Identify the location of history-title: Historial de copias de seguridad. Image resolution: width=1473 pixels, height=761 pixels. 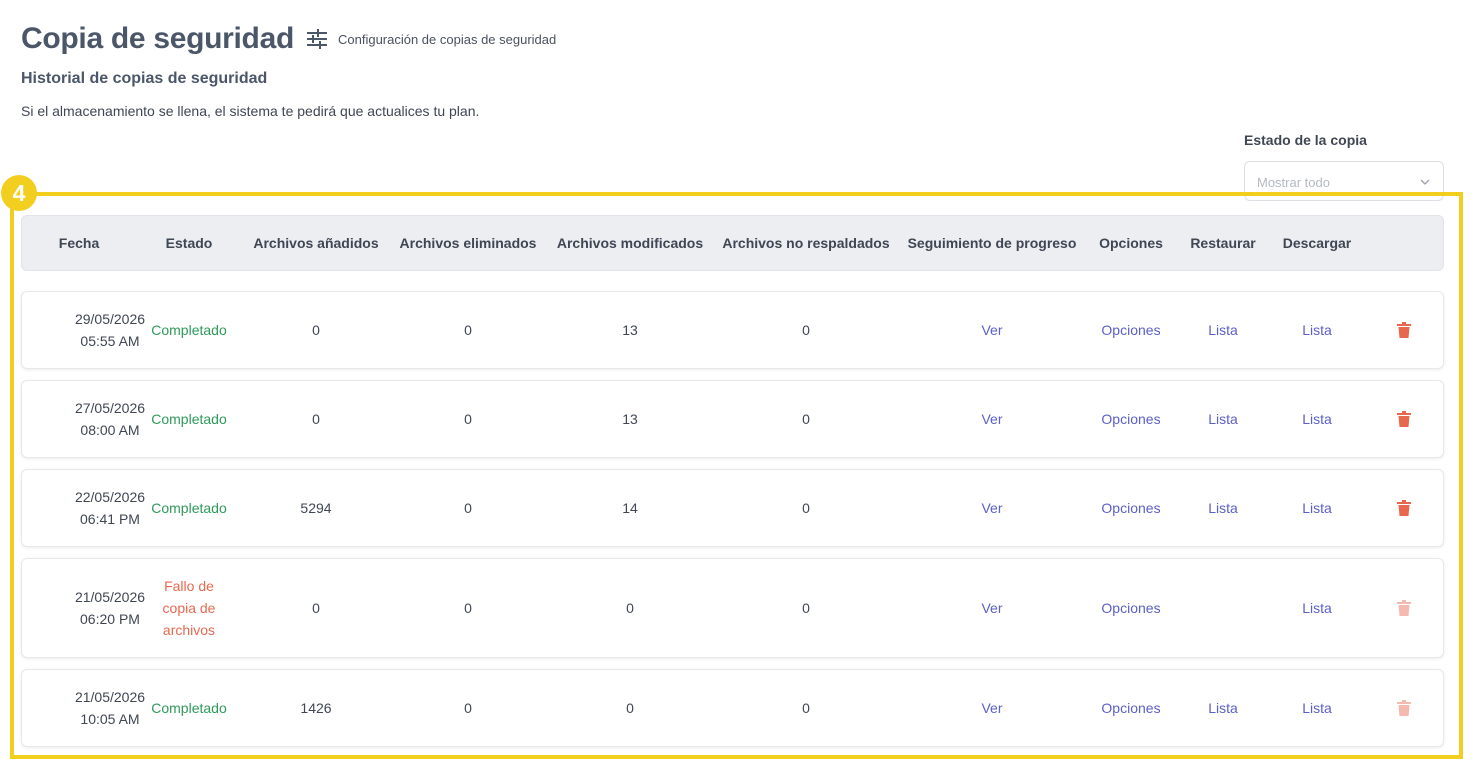
(144, 78).